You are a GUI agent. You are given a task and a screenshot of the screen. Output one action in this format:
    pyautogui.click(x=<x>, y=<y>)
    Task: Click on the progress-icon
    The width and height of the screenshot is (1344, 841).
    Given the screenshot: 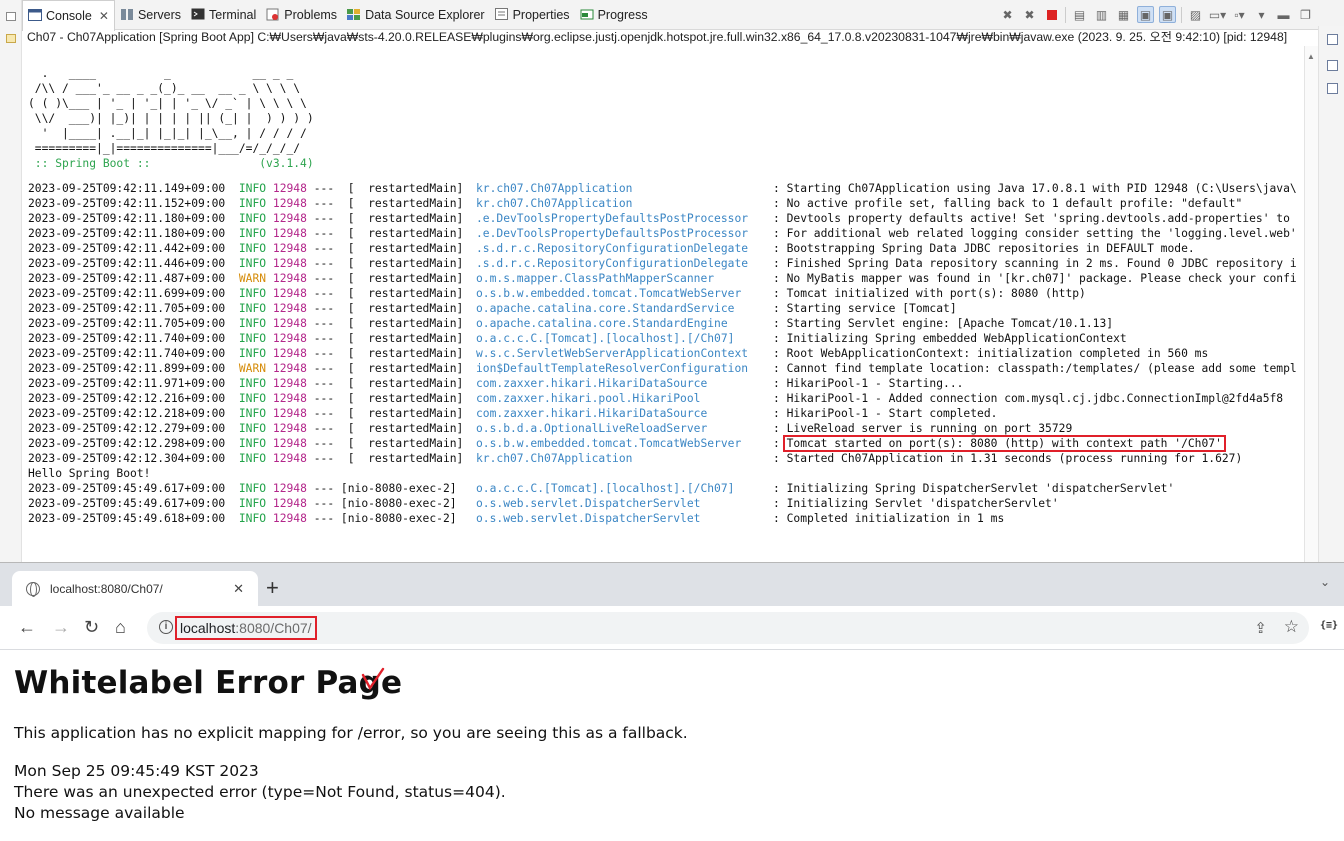 What is the action you would take?
    pyautogui.click(x=587, y=14)
    